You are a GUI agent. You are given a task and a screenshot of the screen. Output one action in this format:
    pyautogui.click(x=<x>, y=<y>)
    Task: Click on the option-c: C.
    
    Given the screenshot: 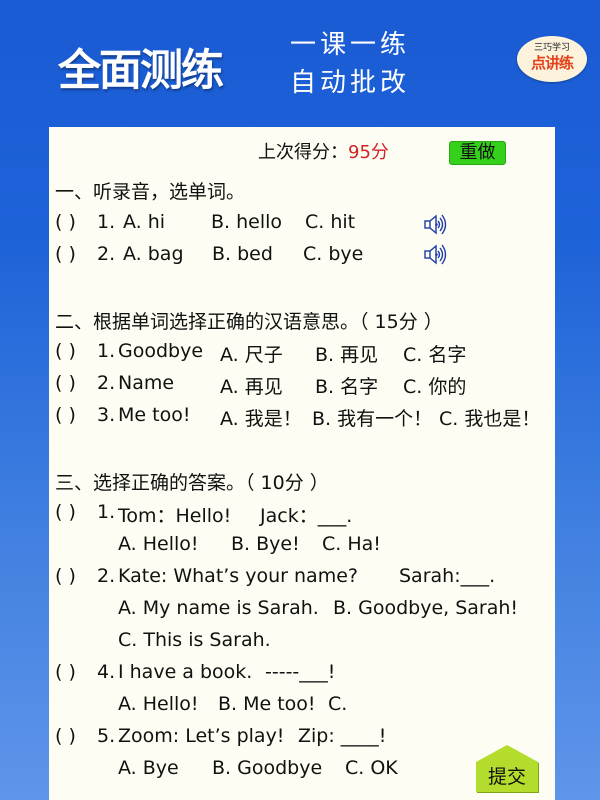 What is the action you would take?
    pyautogui.click(x=338, y=704)
    